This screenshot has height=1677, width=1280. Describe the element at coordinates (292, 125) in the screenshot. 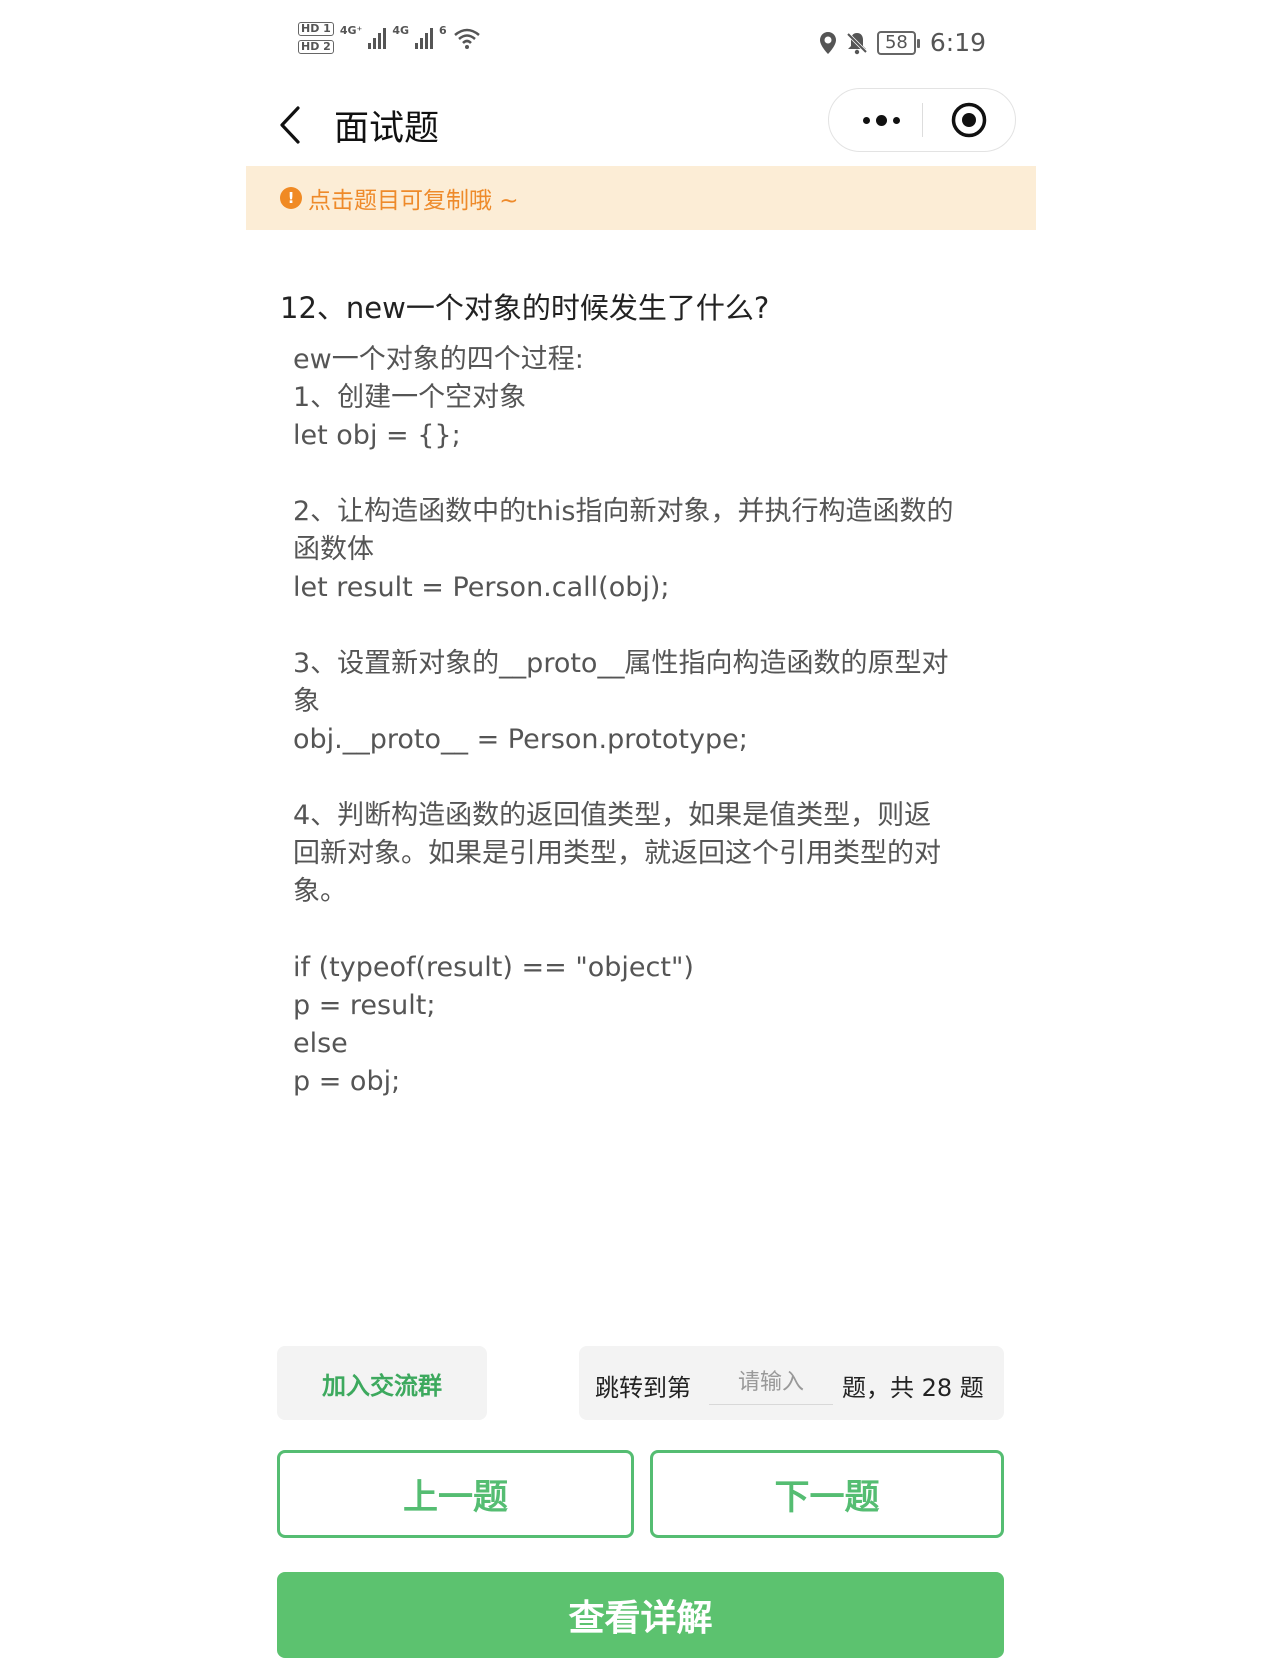

I see `chevron-left-icon` at that location.